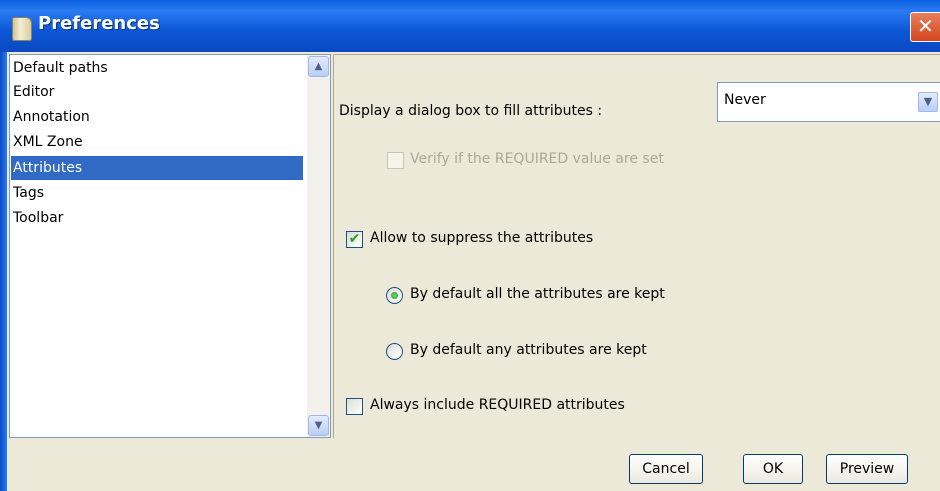 Image resolution: width=940 pixels, height=491 pixels. What do you see at coordinates (318, 246) in the screenshot?
I see `list-scrollbar: ▲ ▼` at bounding box center [318, 246].